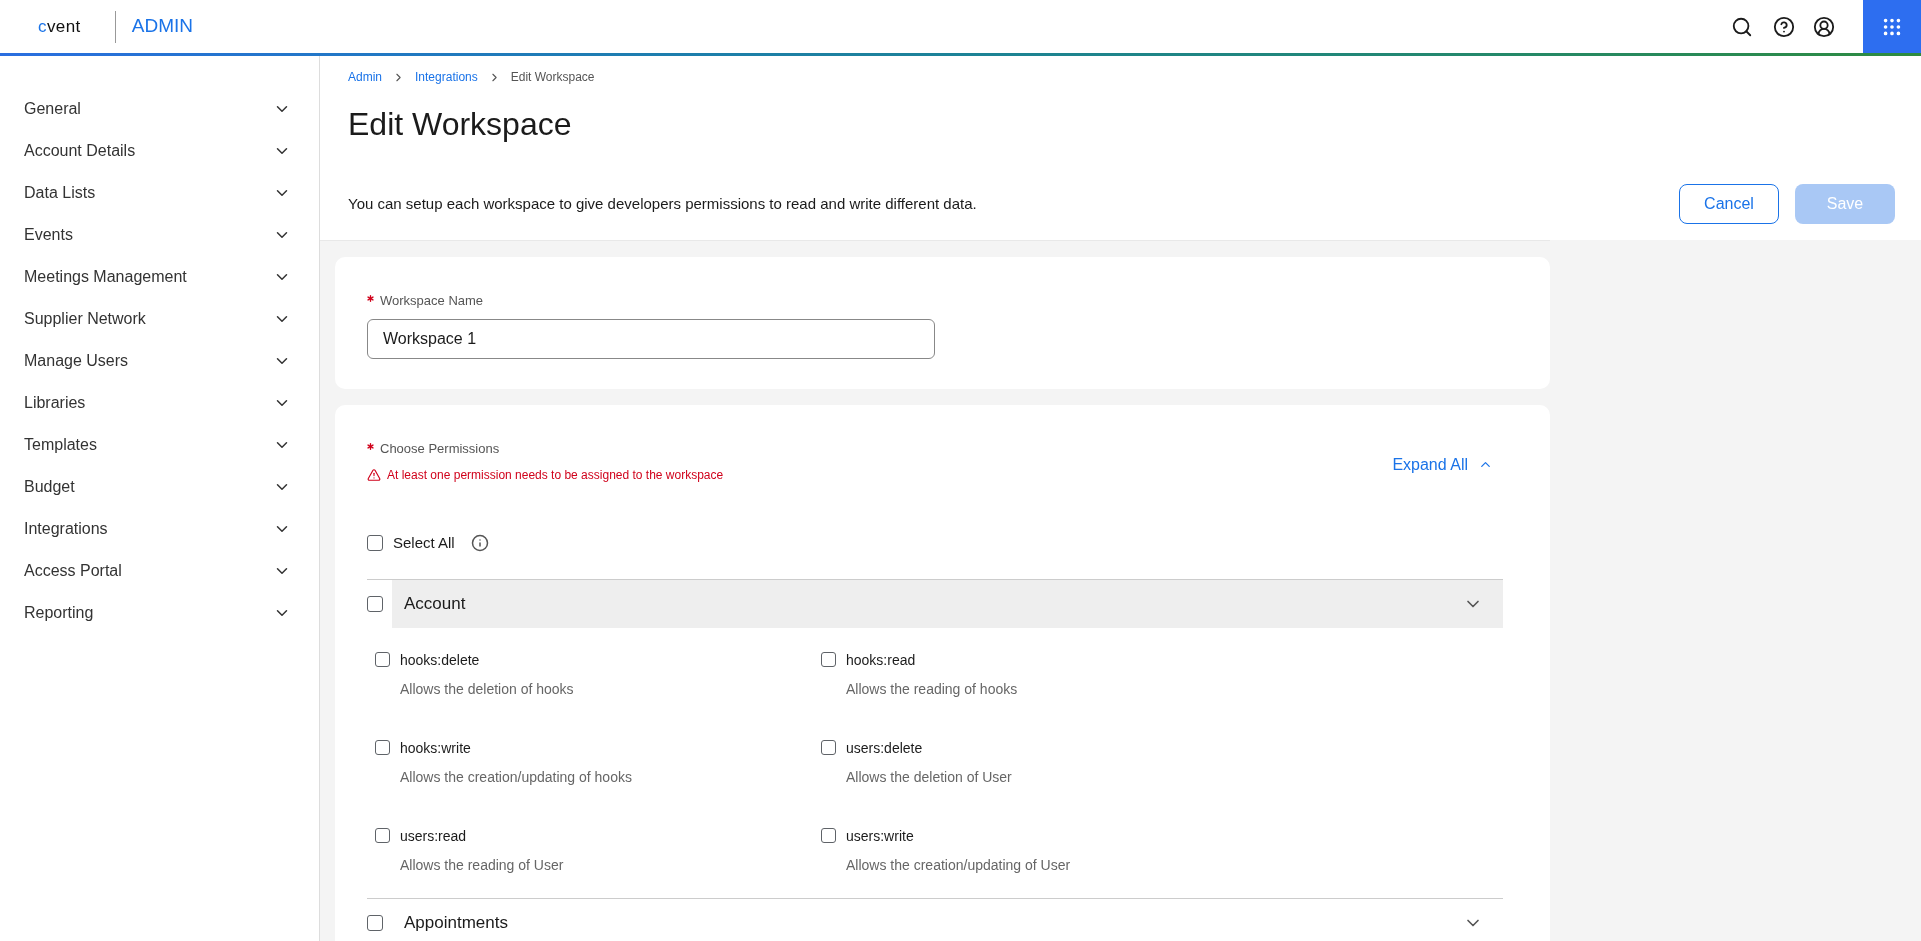  Describe the element at coordinates (929, 777) in the screenshot. I see `permission-description: Allows the deletion of User` at that location.